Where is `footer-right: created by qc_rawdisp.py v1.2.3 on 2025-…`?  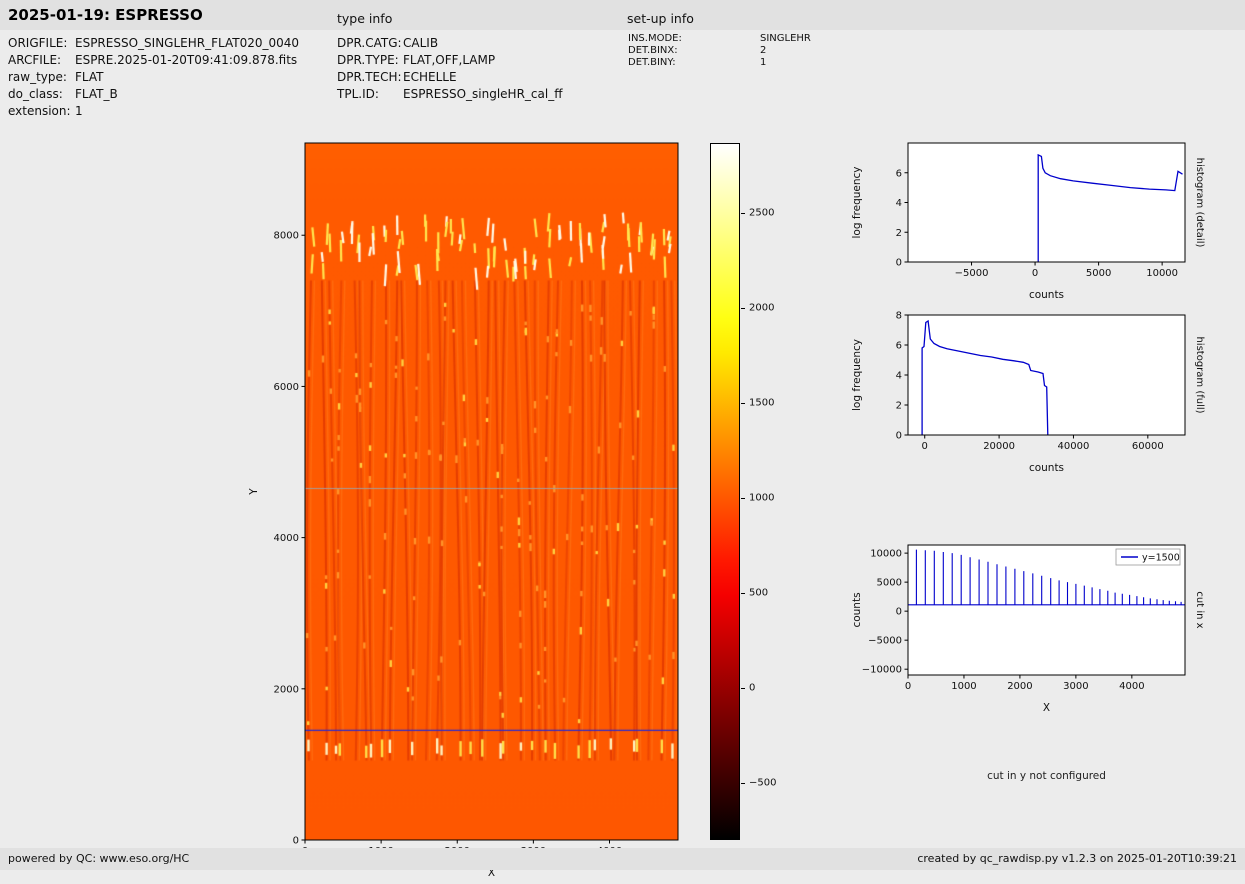
footer-right: created by qc_rawdisp.py v1.2.3 on 2025-… is located at coordinates (1077, 858).